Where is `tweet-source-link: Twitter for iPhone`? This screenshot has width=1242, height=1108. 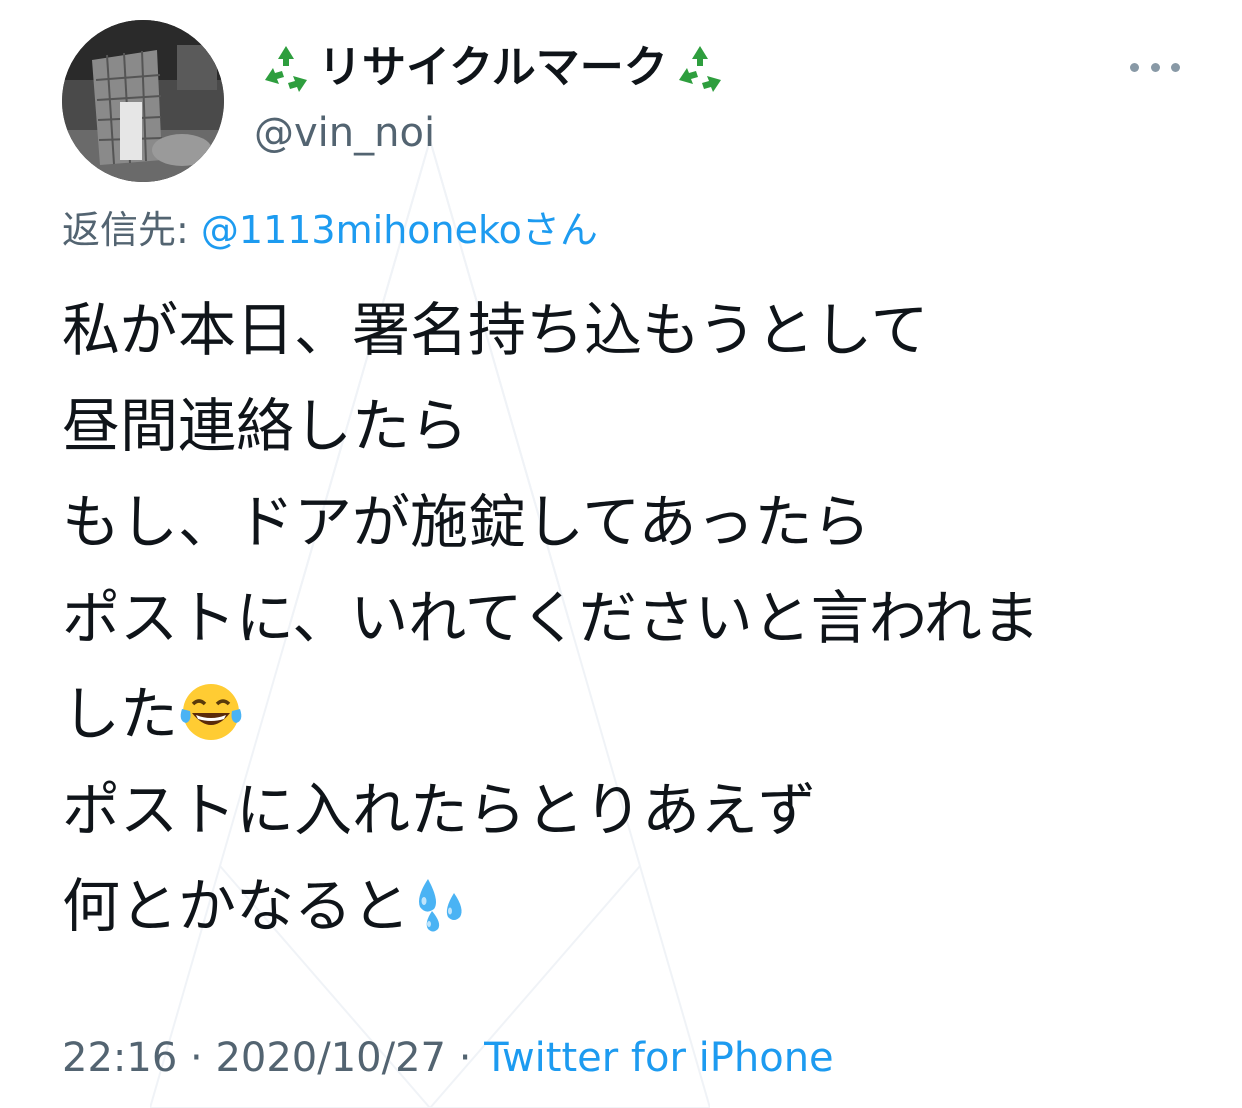
tweet-source-link: Twitter for iPhone is located at coordinates (659, 1058).